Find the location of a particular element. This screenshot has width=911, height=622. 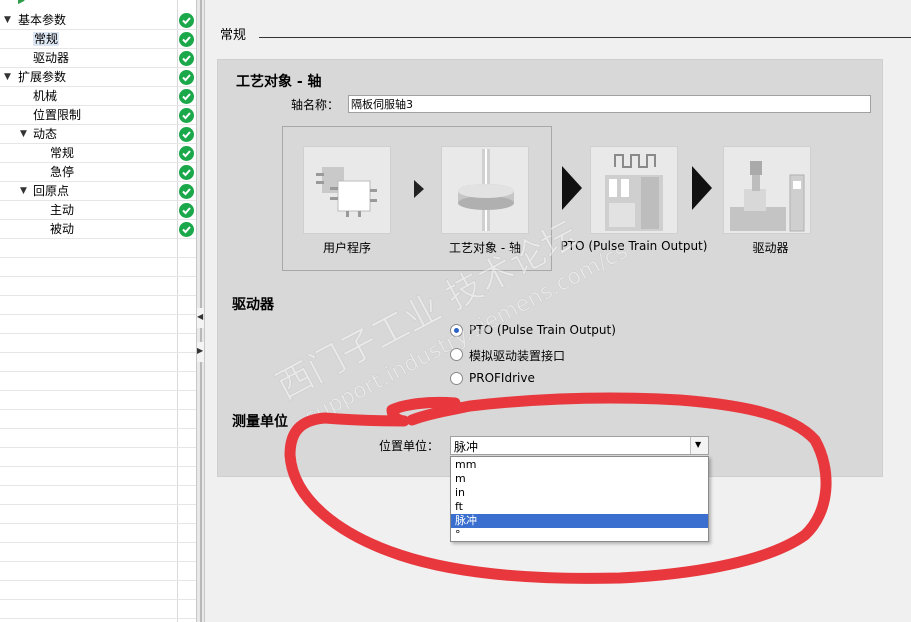

position-unit-select: 脉冲 ▼ is located at coordinates (579, 445).